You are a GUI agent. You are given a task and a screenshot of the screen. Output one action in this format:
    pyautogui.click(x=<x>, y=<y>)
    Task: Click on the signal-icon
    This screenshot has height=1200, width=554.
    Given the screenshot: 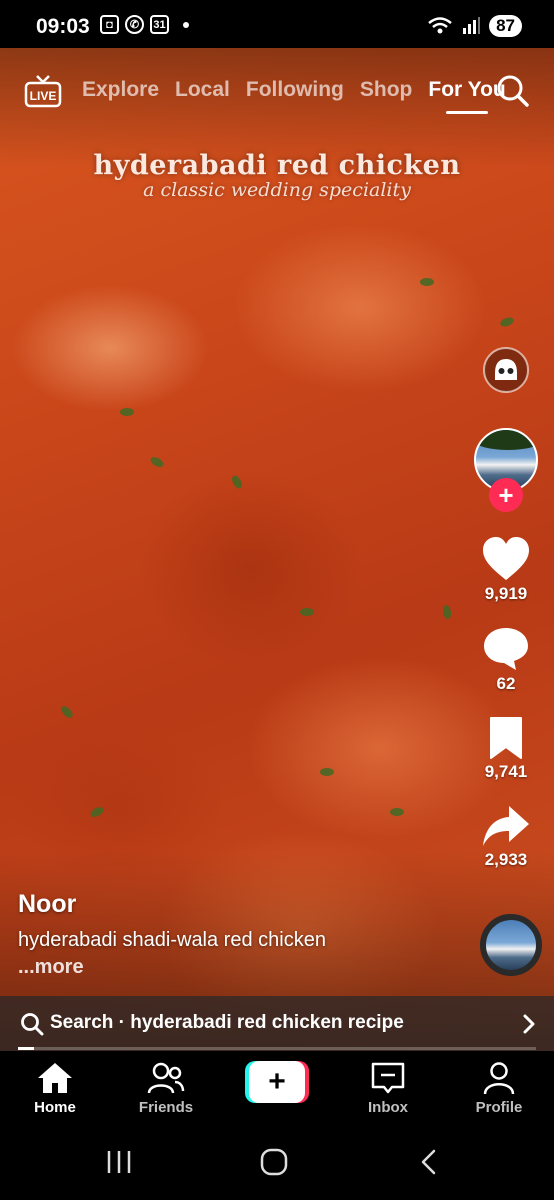 What is the action you would take?
    pyautogui.click(x=472, y=25)
    